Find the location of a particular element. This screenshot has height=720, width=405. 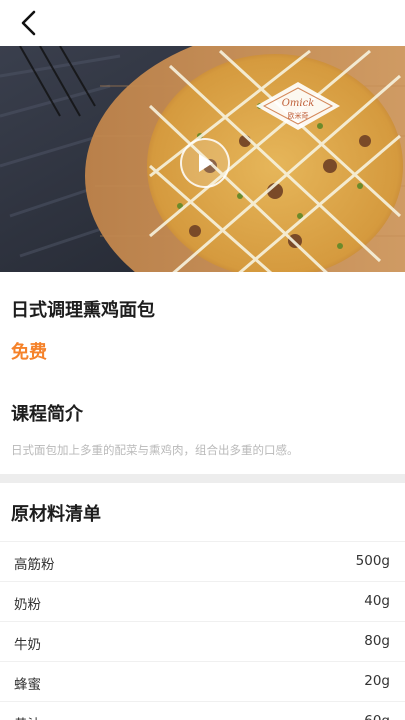

material-quantity: 500g is located at coordinates (372, 561).